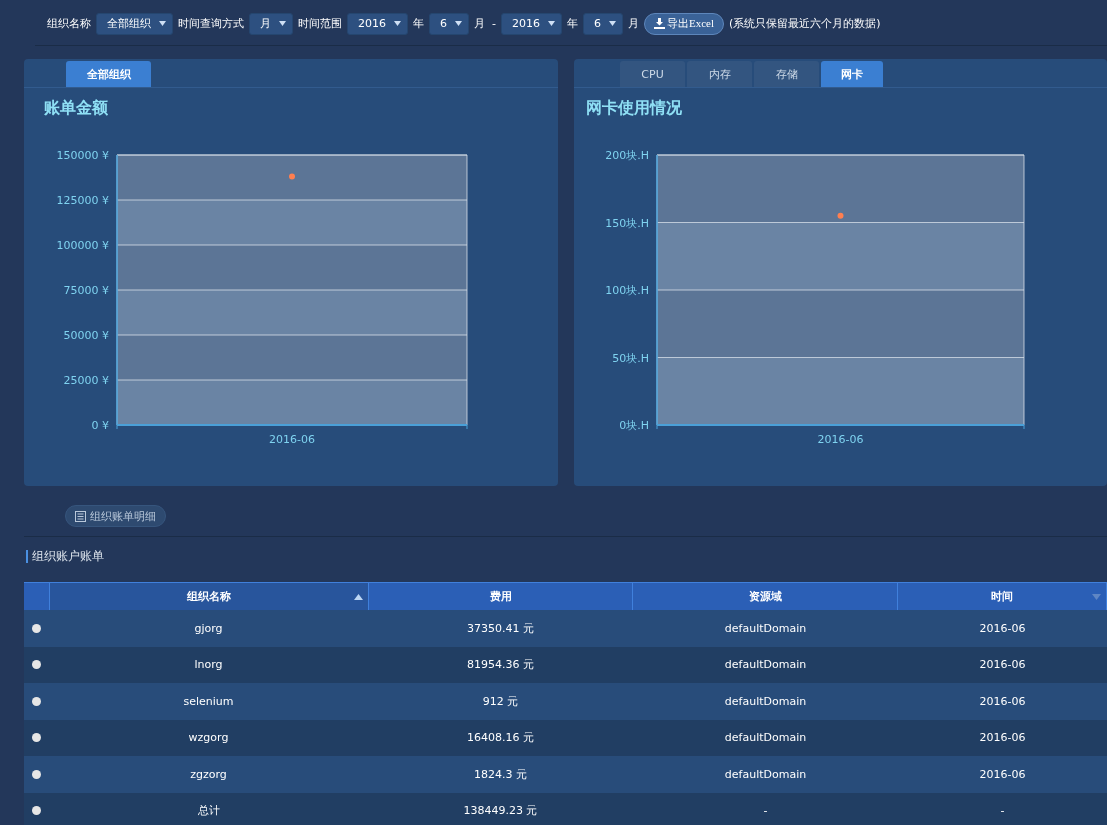 The width and height of the screenshot is (1107, 825). What do you see at coordinates (82, 245) in the screenshot?
I see `y-tick-label: 100000 ¥` at bounding box center [82, 245].